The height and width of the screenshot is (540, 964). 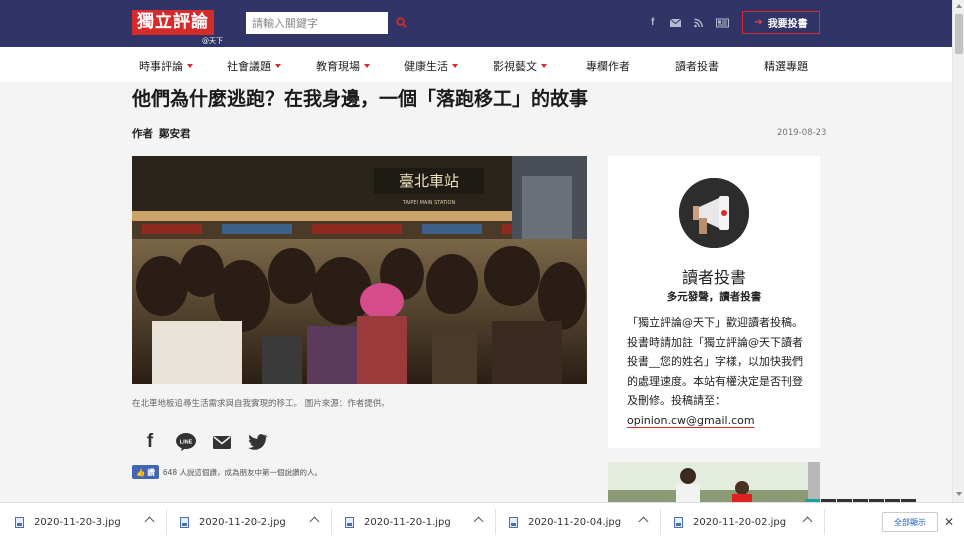 What do you see at coordinates (161, 66) in the screenshot?
I see `nav-item-label: 時事評論` at bounding box center [161, 66].